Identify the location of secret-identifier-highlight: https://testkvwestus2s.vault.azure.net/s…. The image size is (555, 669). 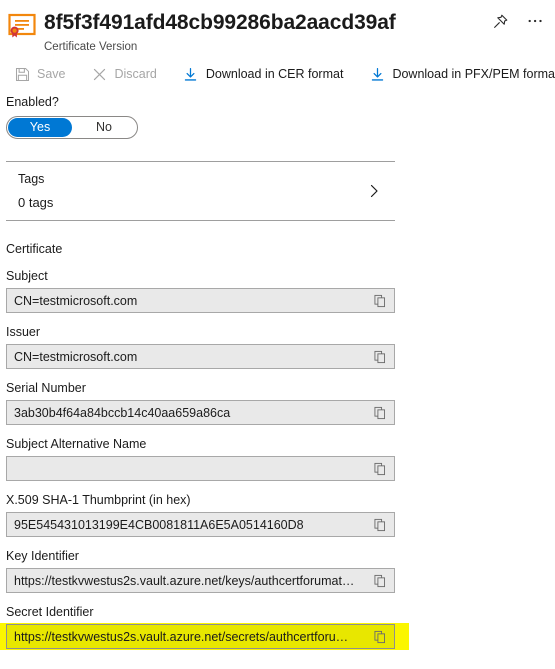
(204, 636).